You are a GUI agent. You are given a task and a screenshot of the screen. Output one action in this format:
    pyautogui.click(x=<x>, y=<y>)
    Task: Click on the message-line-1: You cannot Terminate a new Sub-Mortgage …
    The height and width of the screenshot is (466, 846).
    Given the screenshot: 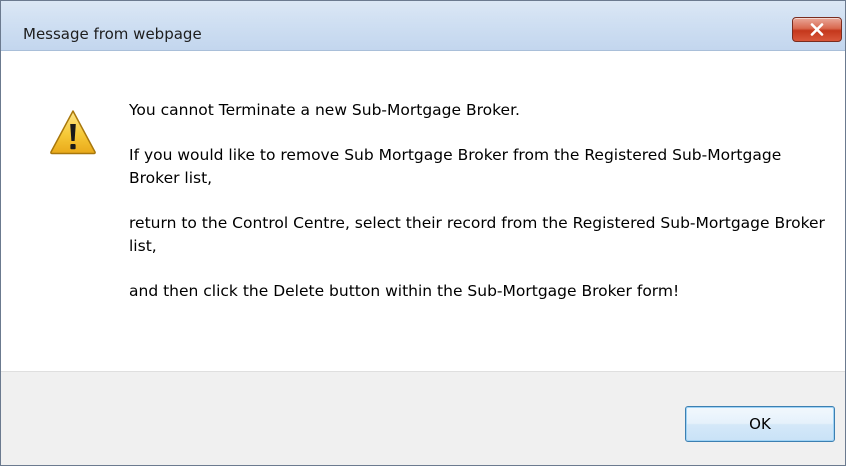 What is the action you would take?
    pyautogui.click(x=324, y=110)
    